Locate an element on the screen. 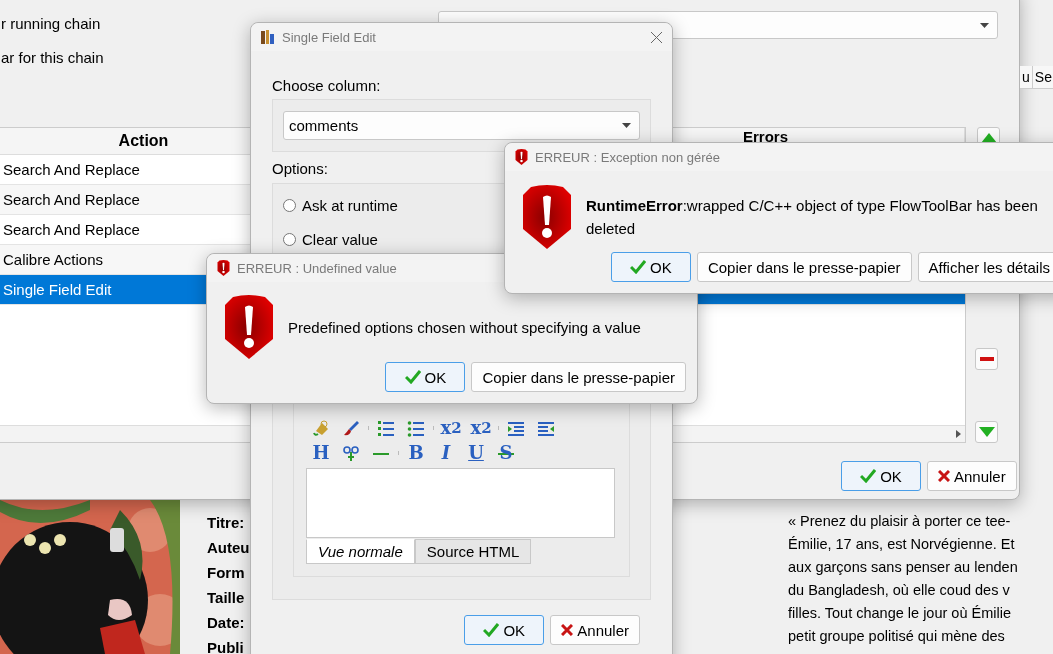 This screenshot has height=654, width=1053. description-line: aux garçons sans penser au lenden is located at coordinates (903, 567).